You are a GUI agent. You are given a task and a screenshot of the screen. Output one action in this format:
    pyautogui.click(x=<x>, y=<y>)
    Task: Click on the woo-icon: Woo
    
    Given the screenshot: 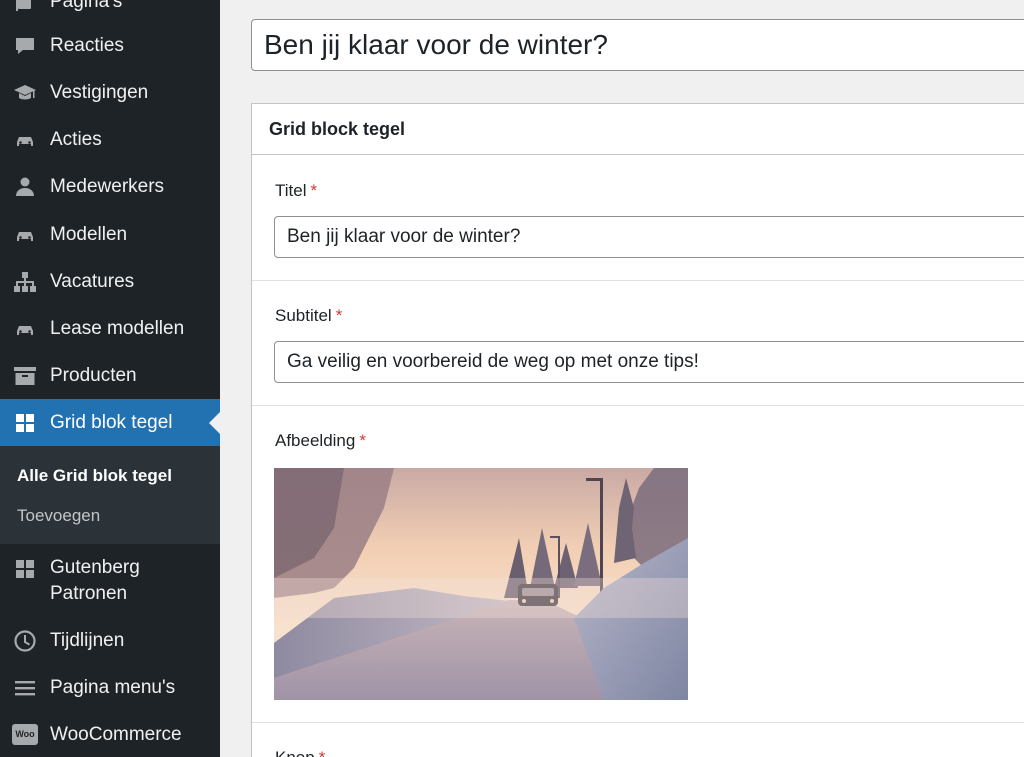 What is the action you would take?
    pyautogui.click(x=25, y=734)
    